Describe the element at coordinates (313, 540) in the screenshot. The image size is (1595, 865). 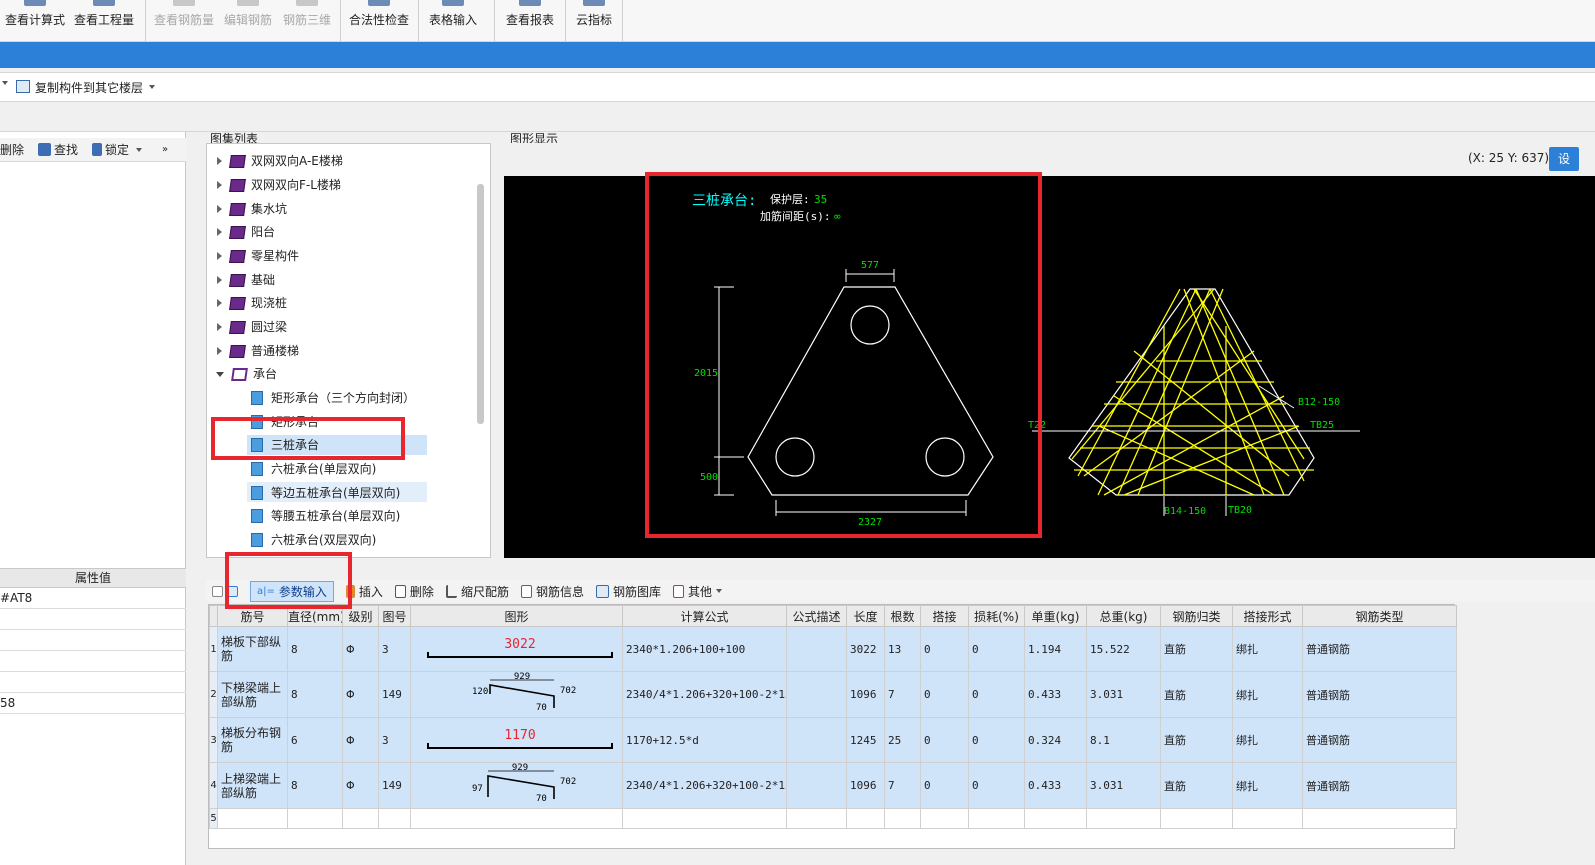
I see `tree-leaf: 六桩承台(双层双向)` at that location.